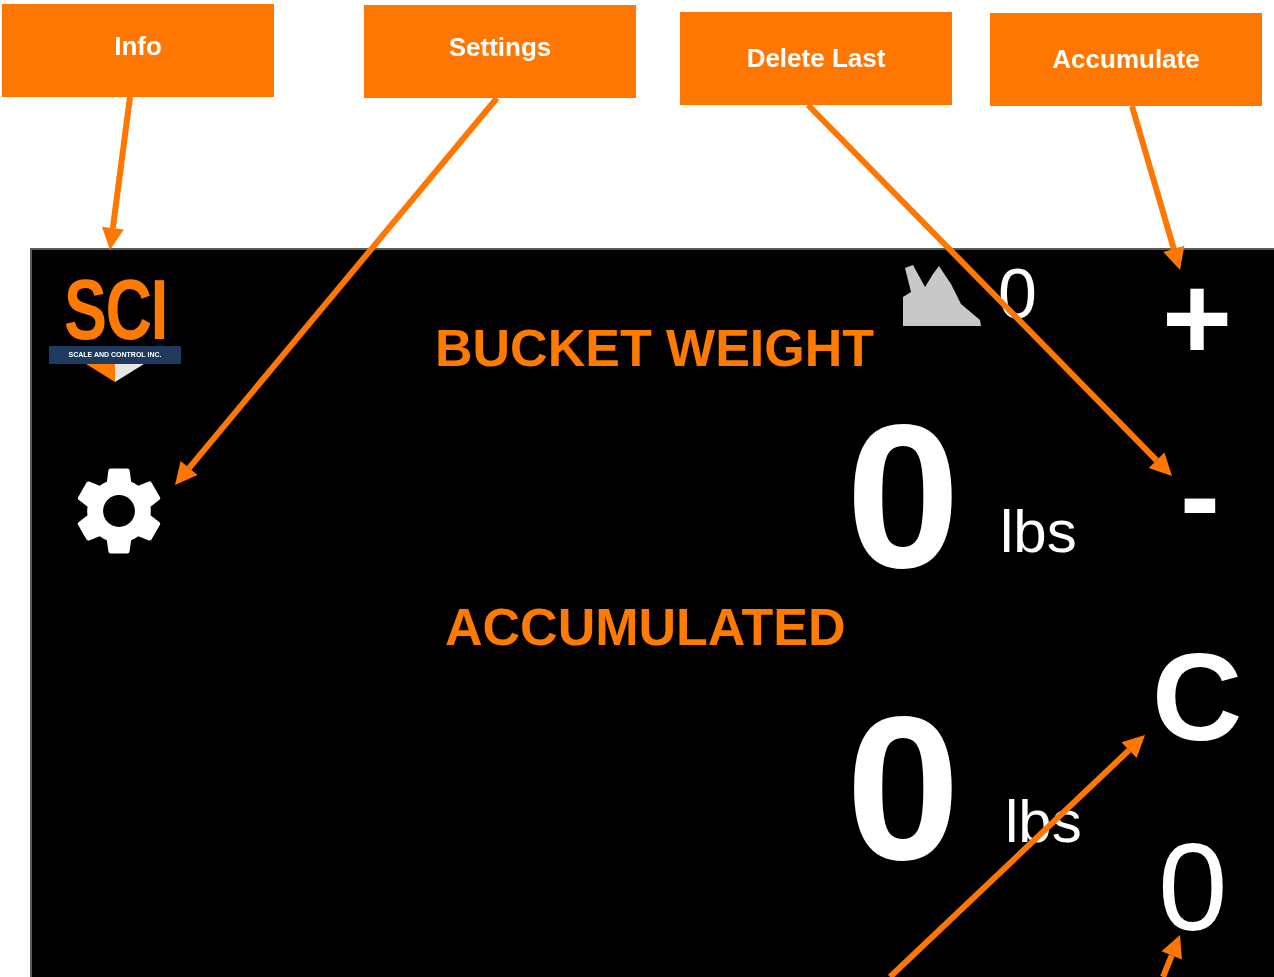 The width and height of the screenshot is (1274, 977). What do you see at coordinates (655, 348) in the screenshot?
I see `bucket-weight-heading: BUCKET WEIGHT` at bounding box center [655, 348].